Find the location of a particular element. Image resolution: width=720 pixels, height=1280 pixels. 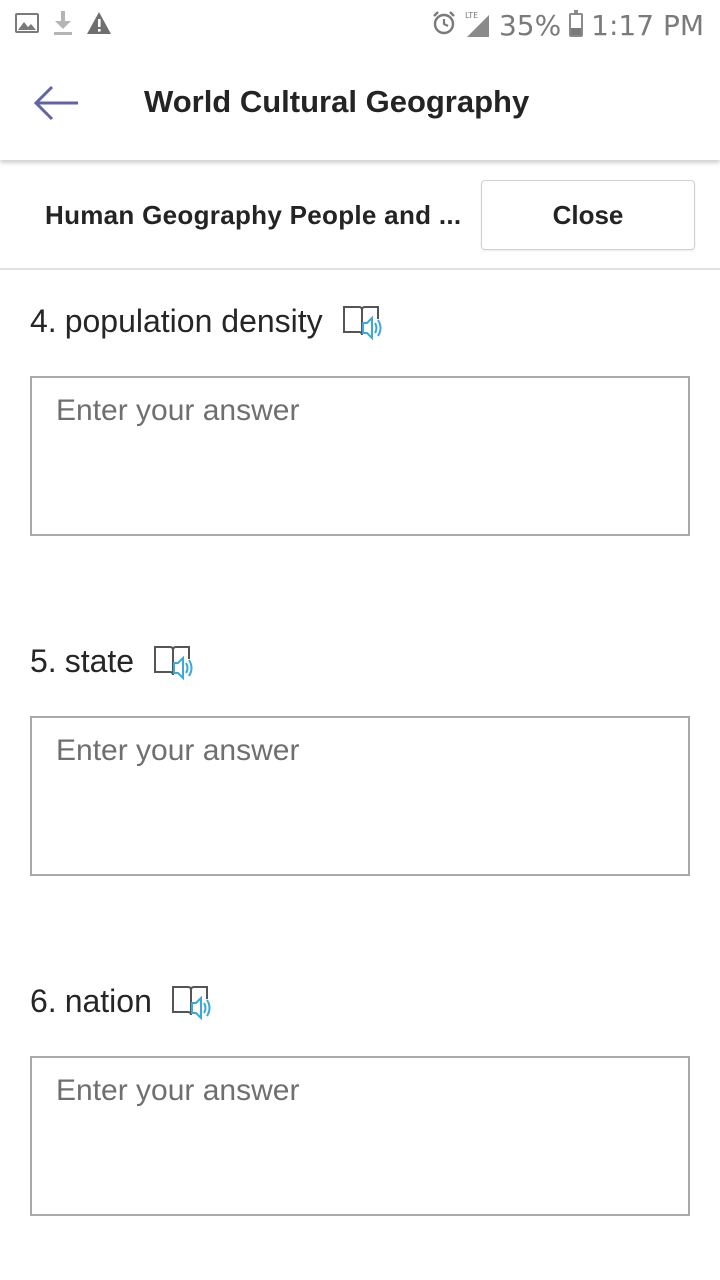

back-button is located at coordinates (56, 105).